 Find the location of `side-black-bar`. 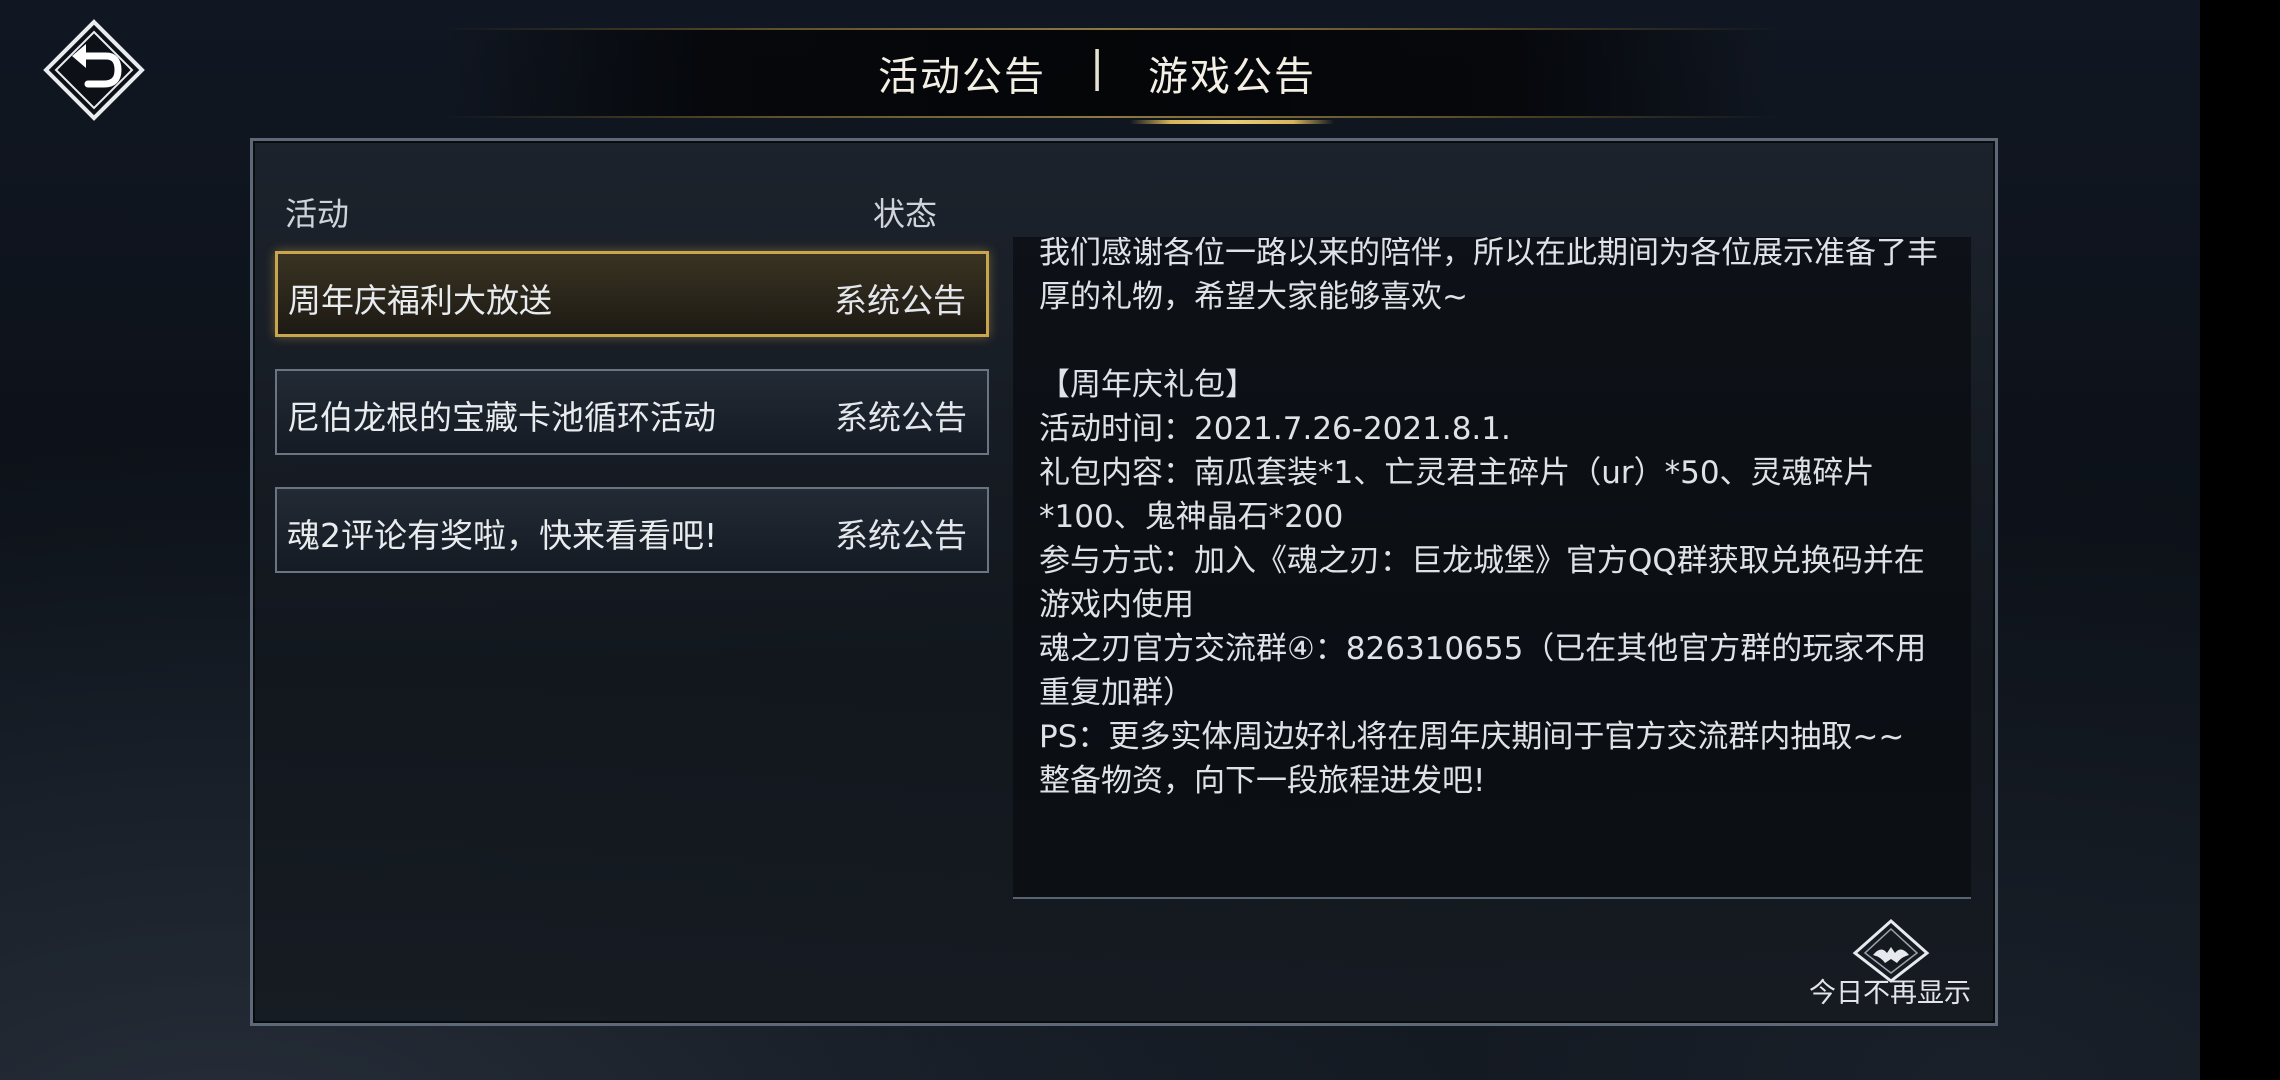

side-black-bar is located at coordinates (2240, 540).